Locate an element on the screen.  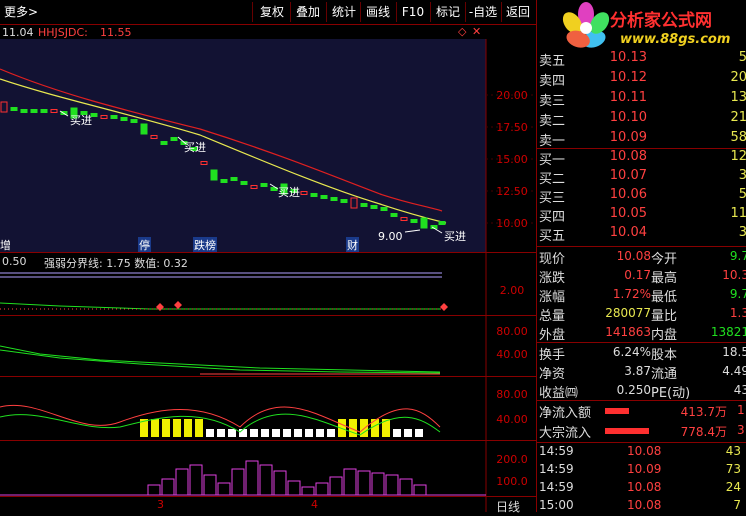
bid-row: 买一 10.08 12 is located at coordinates (641, 159).